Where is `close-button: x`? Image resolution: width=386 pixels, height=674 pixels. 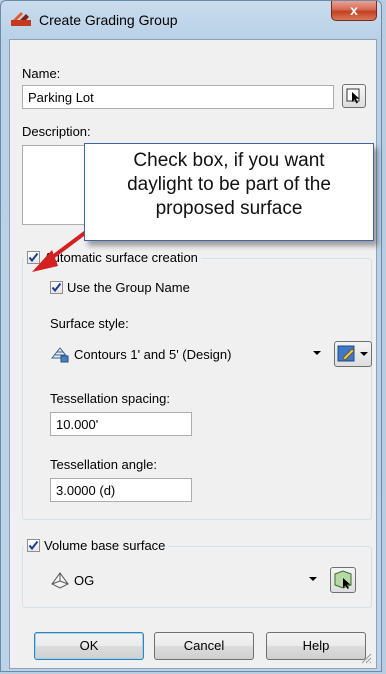
close-button: x is located at coordinates (354, 11).